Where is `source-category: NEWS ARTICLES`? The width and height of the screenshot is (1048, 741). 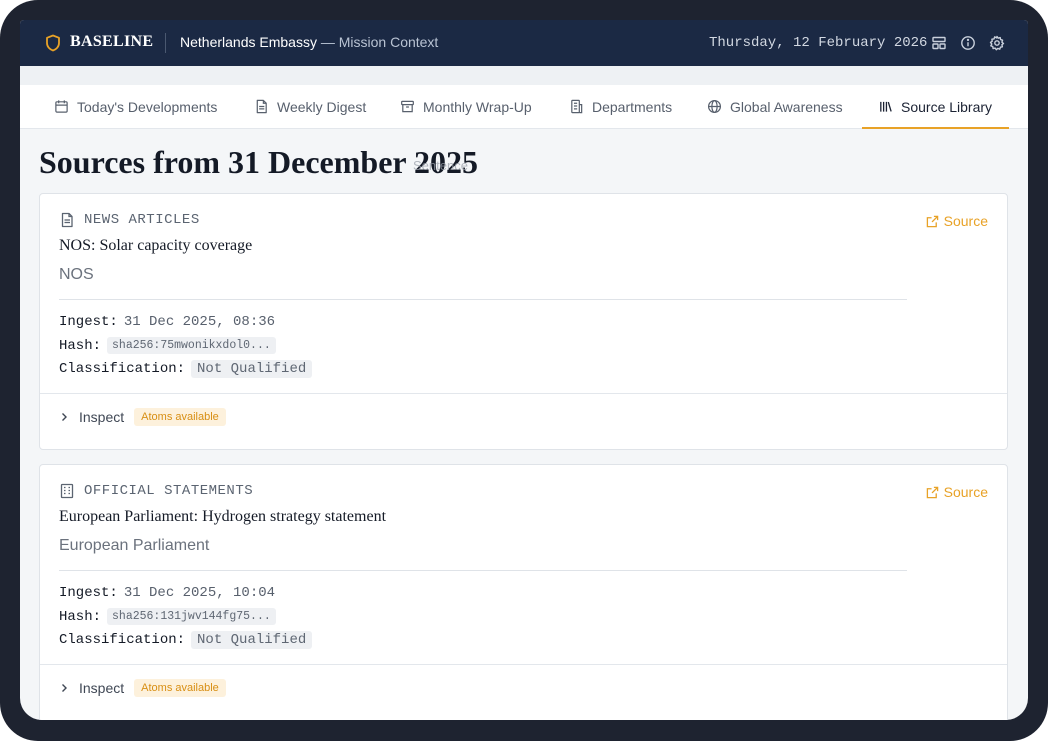 source-category: NEWS ARTICLES is located at coordinates (129, 220).